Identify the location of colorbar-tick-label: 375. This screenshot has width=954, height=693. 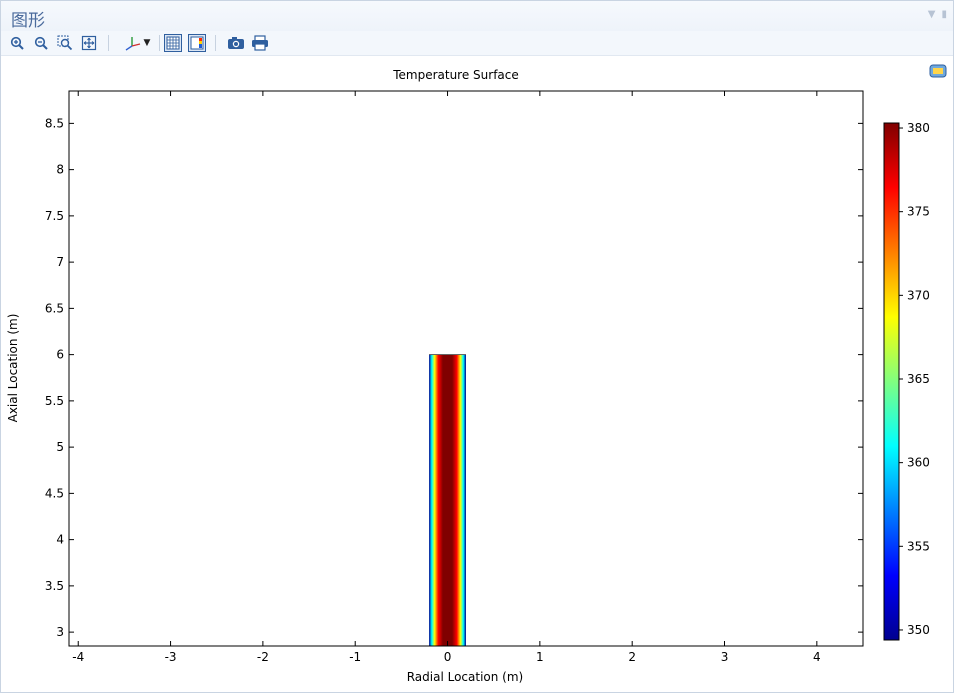
(918, 212).